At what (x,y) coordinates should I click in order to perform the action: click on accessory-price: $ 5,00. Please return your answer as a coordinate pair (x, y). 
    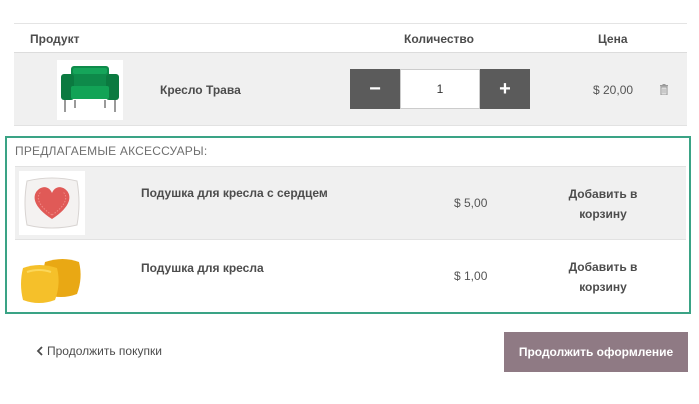
    Looking at the image, I should click on (471, 203).